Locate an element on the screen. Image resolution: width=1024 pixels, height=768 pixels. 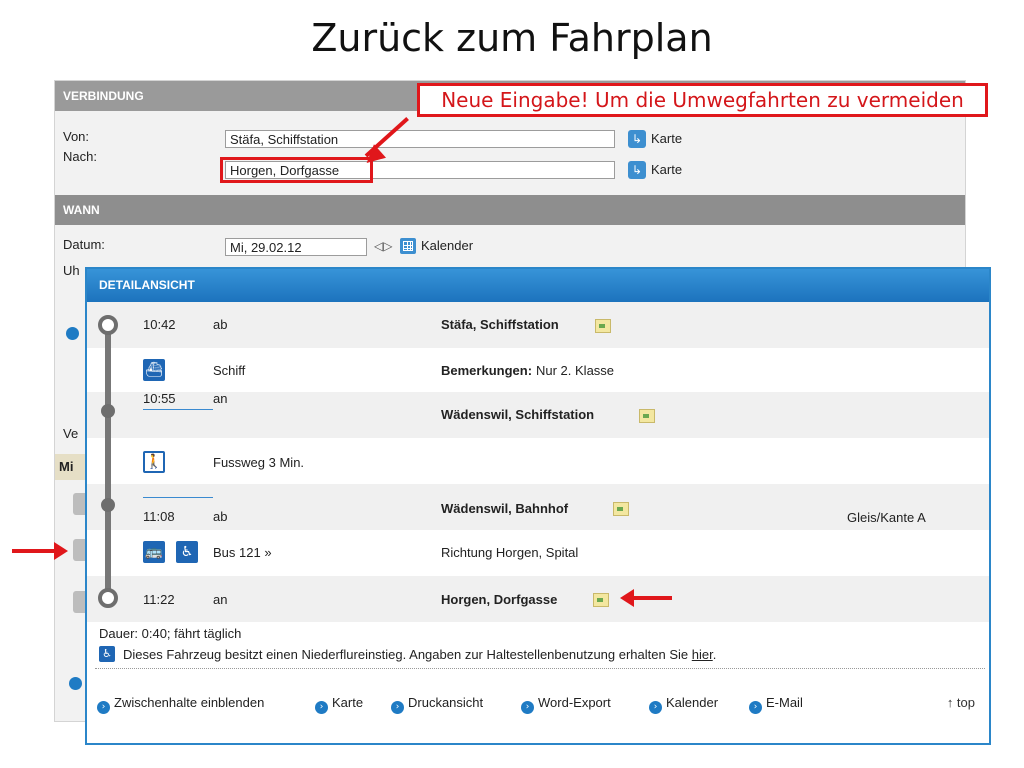
map-icon-von: ↳ is located at coordinates (637, 139).